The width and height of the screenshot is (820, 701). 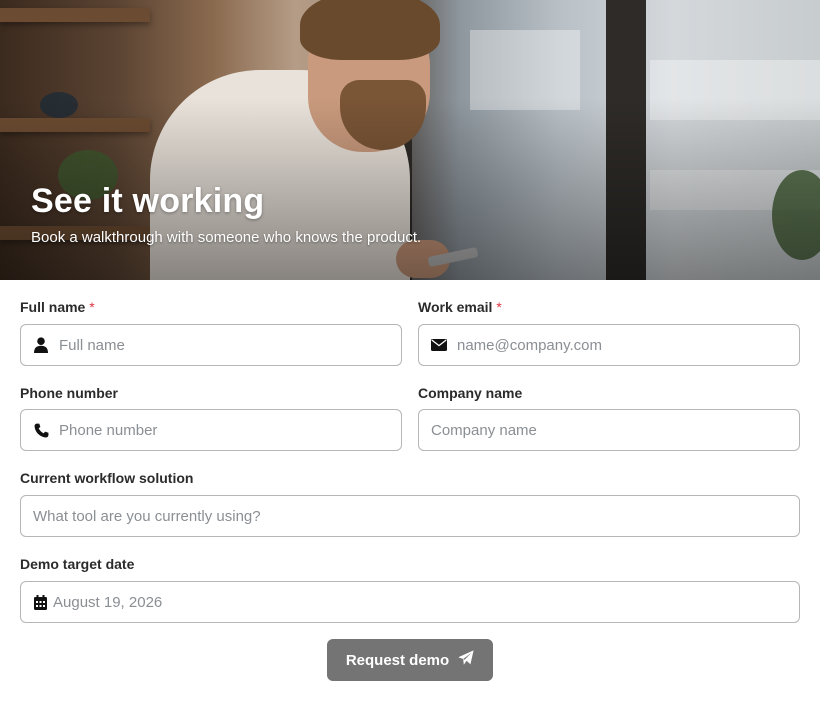 I want to click on full-name-field, so click(x=211, y=345).